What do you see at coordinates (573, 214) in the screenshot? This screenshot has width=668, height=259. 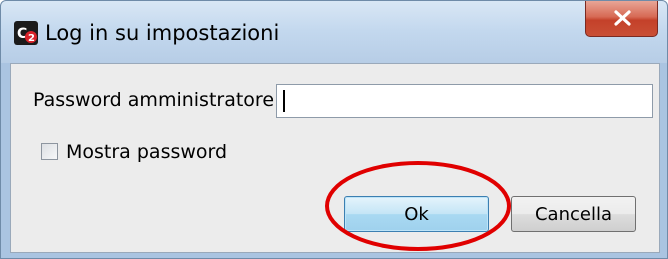 I see `cancel-button: Cancella` at bounding box center [573, 214].